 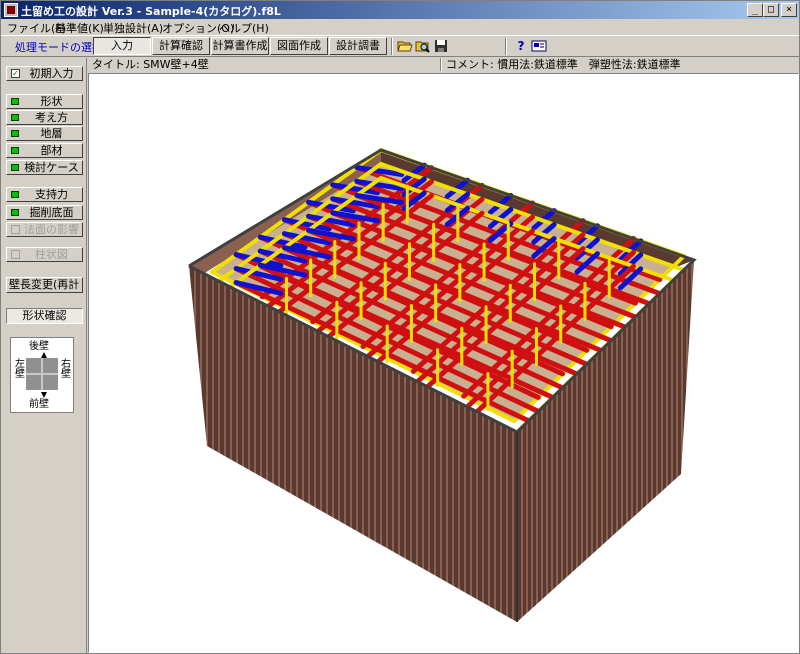 I want to click on calc-check-button: 計算確認, so click(x=181, y=46).